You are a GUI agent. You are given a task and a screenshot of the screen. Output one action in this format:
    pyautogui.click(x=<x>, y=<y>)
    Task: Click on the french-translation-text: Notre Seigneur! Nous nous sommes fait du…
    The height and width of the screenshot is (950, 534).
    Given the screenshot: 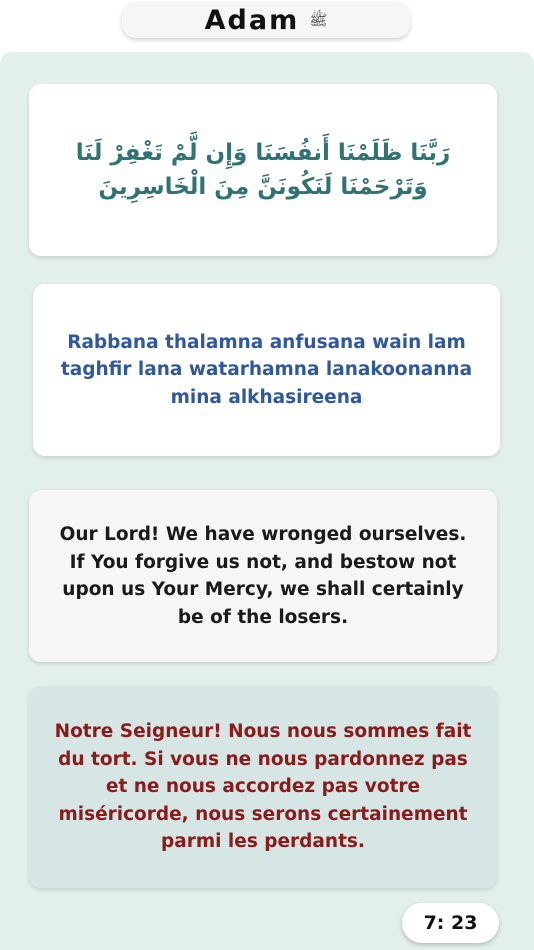 What is the action you would take?
    pyautogui.click(x=263, y=787)
    